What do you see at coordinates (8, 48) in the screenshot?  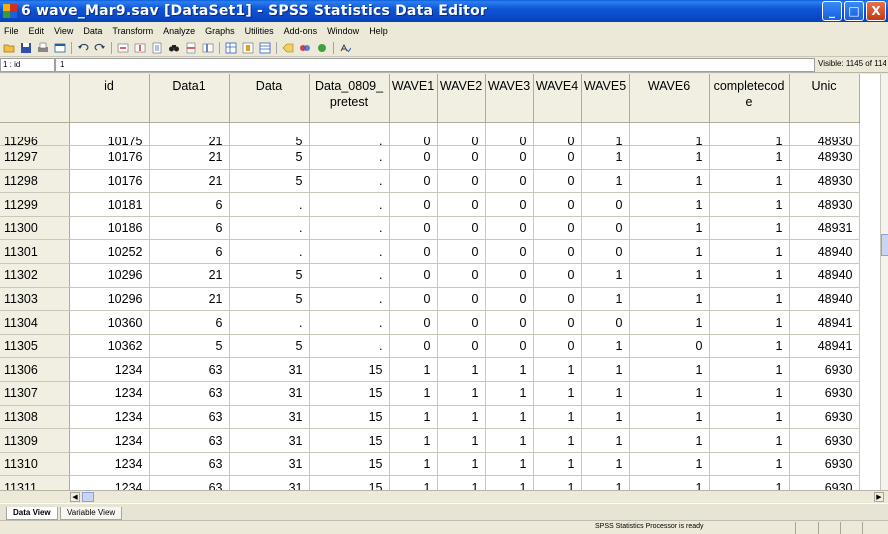 I see `open-icon` at bounding box center [8, 48].